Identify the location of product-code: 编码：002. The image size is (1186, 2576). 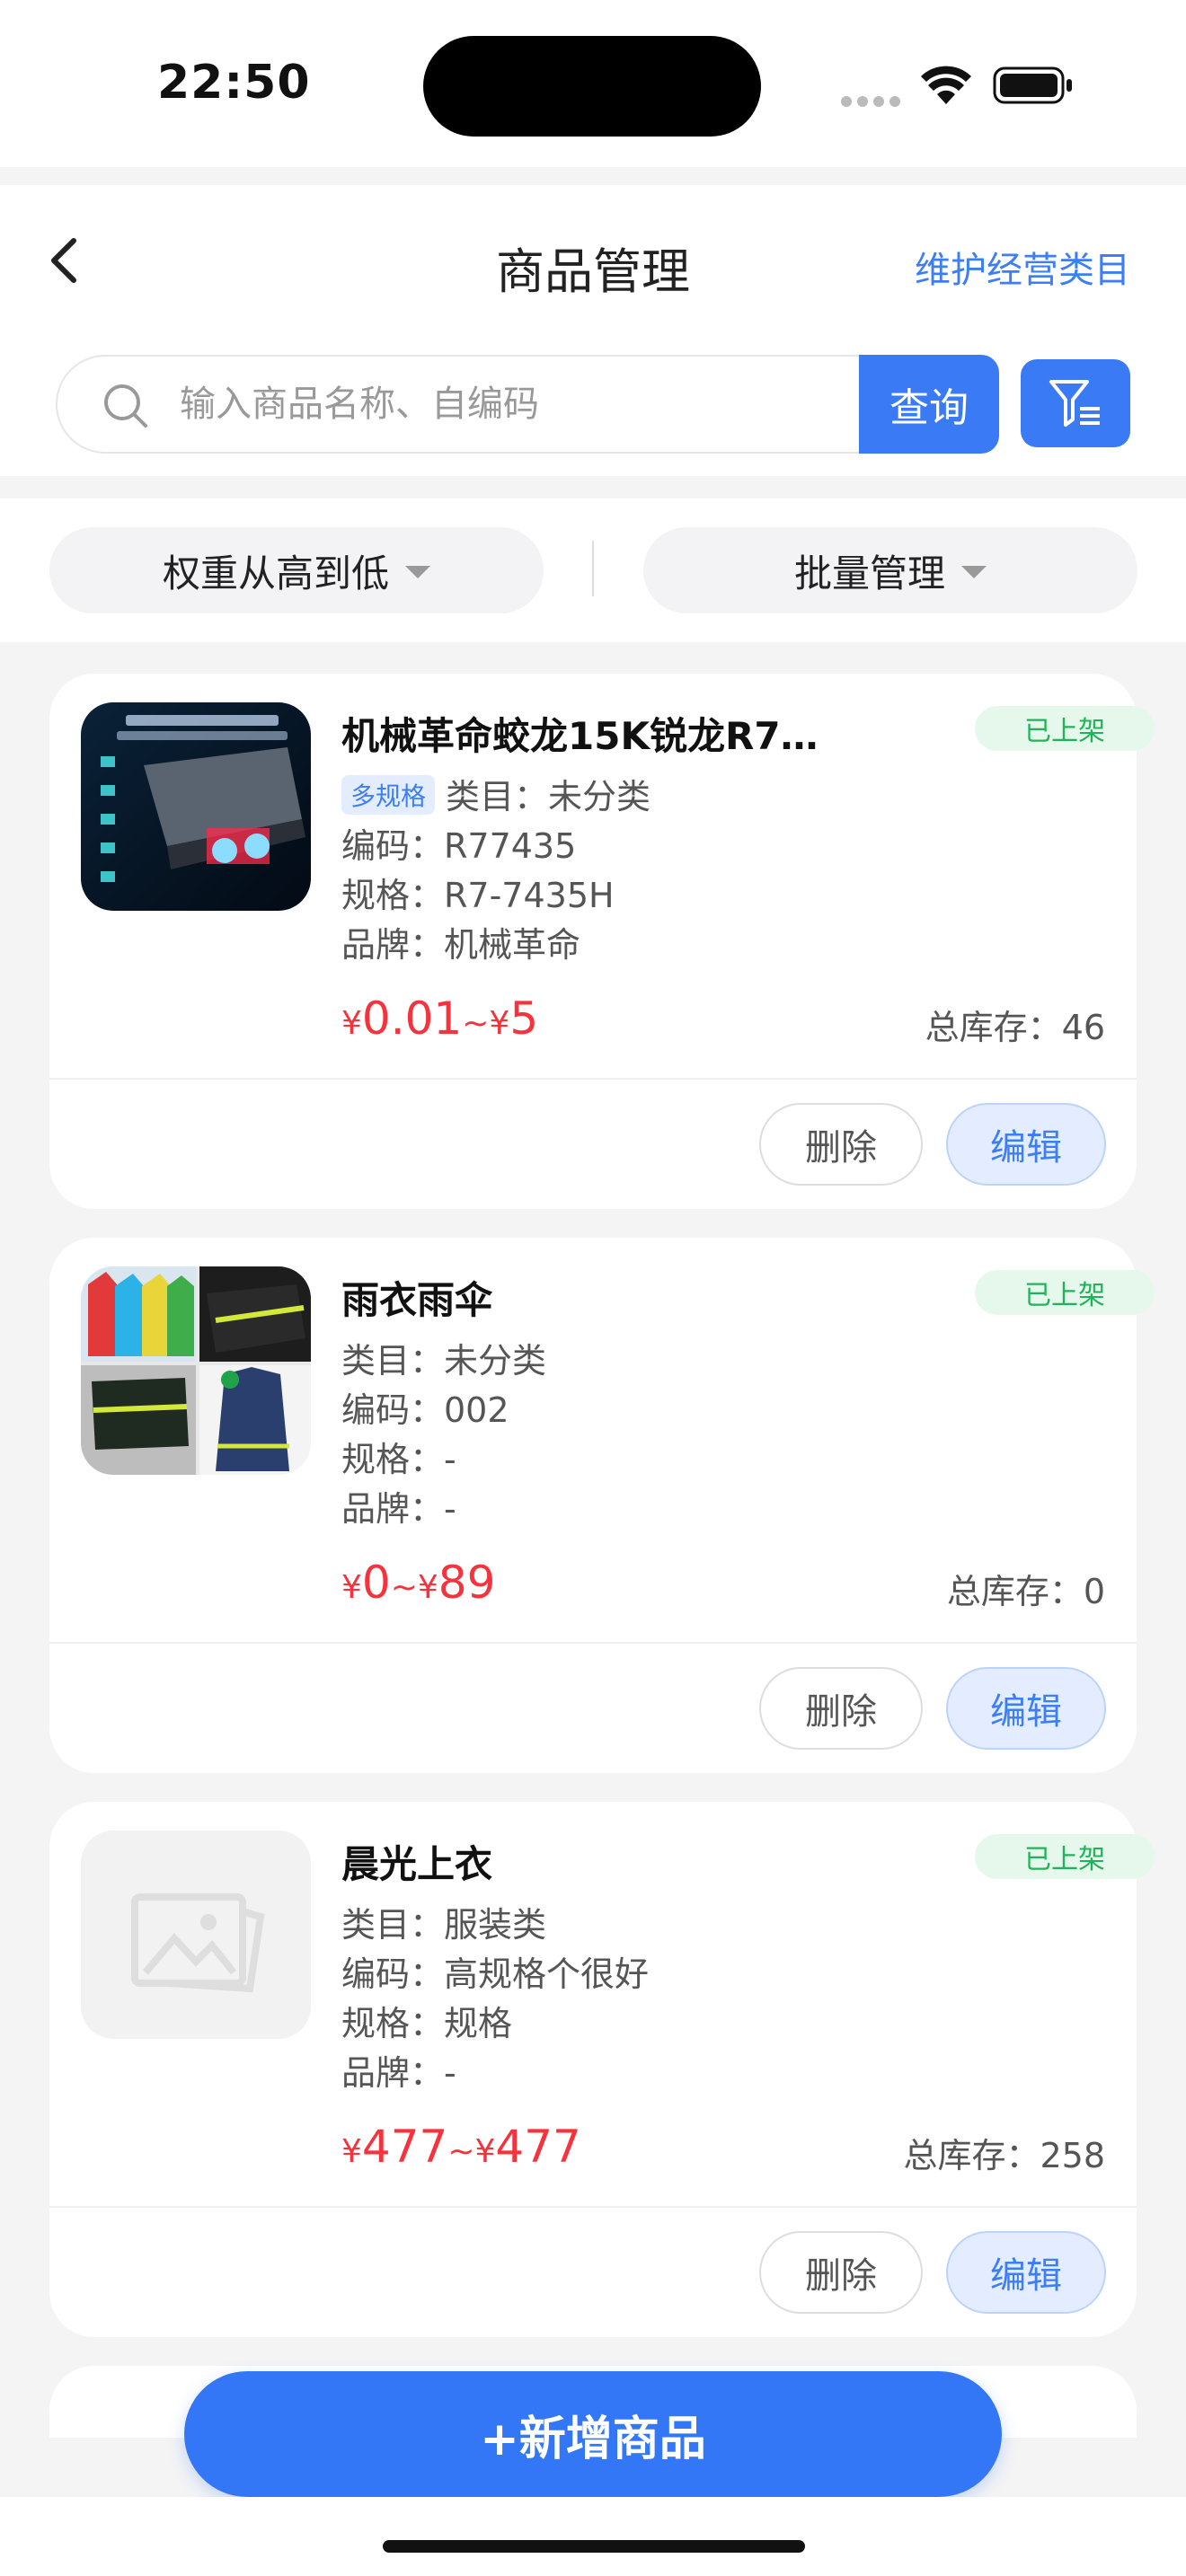
(425, 1410).